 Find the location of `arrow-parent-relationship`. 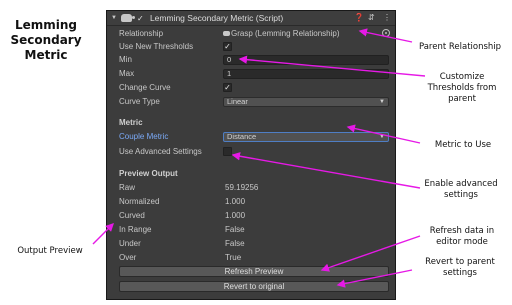

arrow-parent-relationship is located at coordinates (385, 35).